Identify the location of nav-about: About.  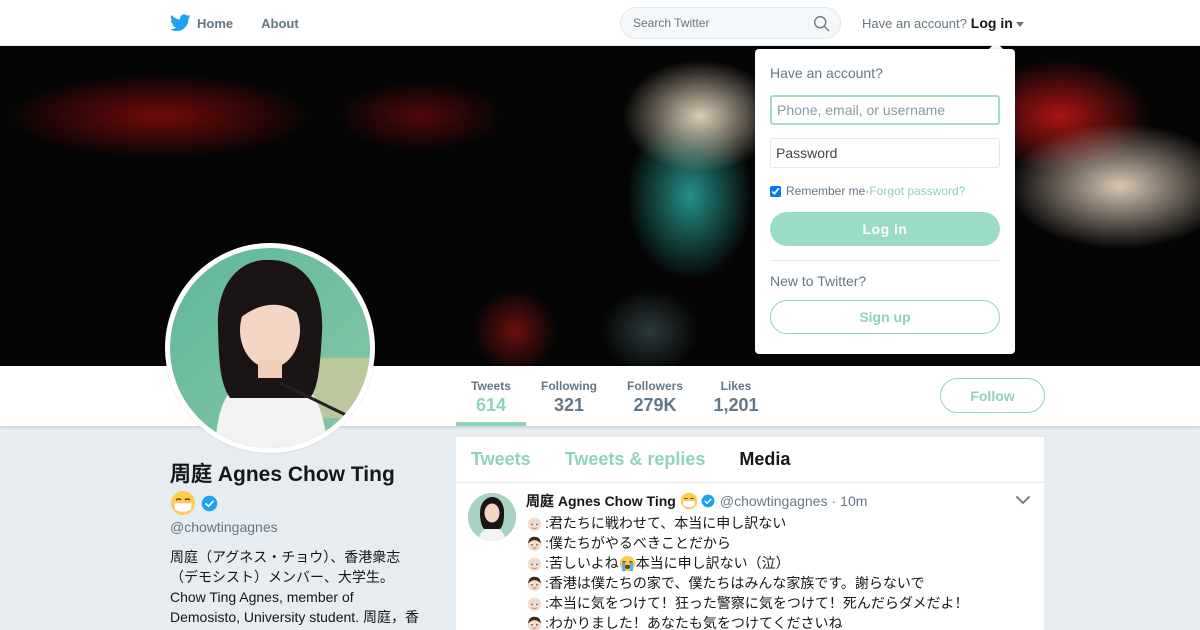
(280, 23).